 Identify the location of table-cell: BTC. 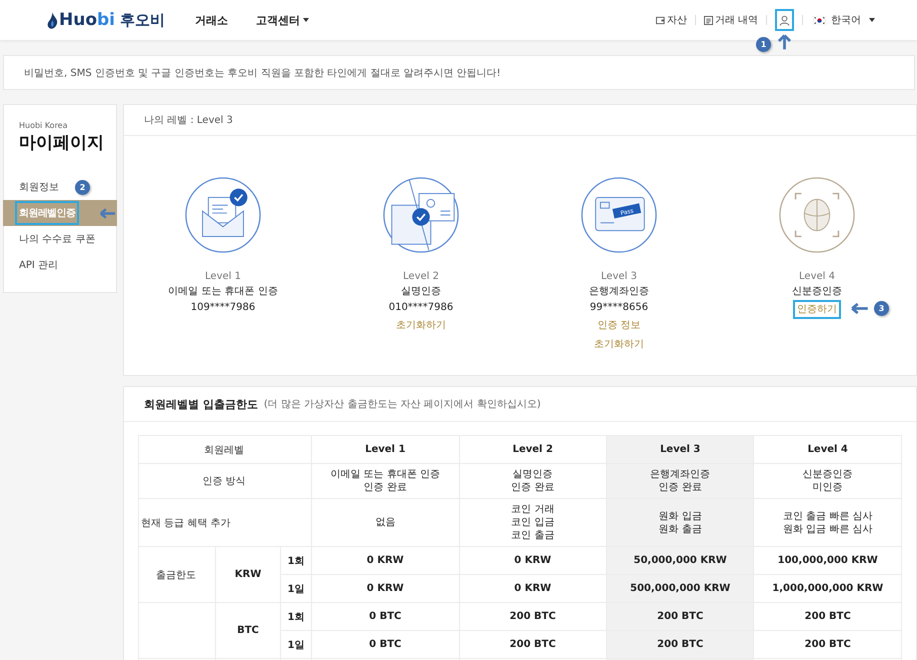
(248, 630).